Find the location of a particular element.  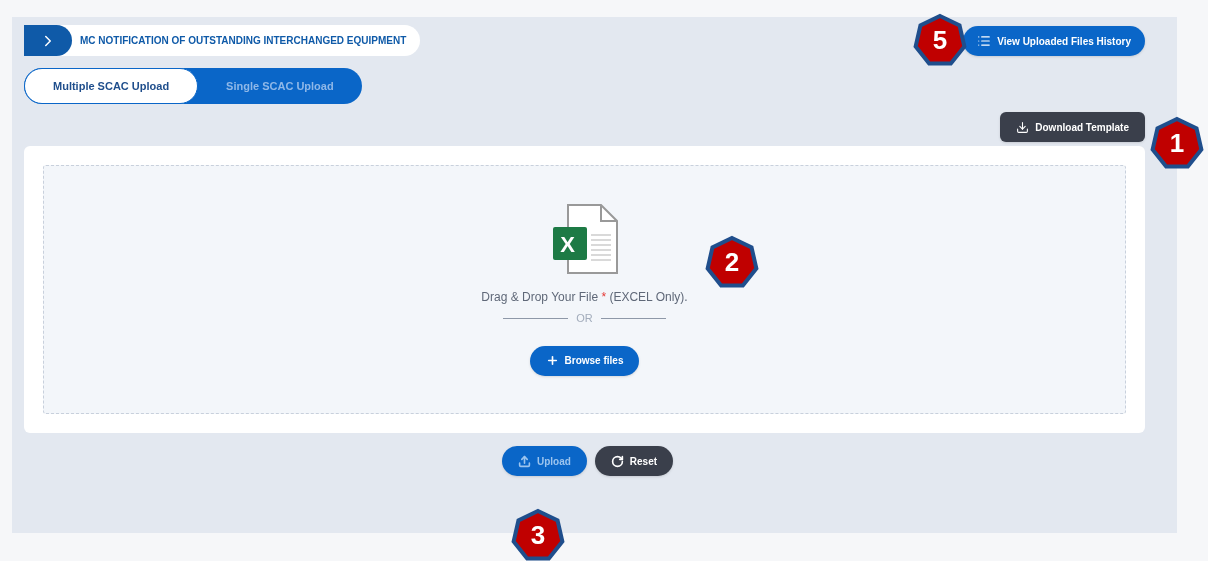

history-button: View Uploaded Files History is located at coordinates (1054, 41).